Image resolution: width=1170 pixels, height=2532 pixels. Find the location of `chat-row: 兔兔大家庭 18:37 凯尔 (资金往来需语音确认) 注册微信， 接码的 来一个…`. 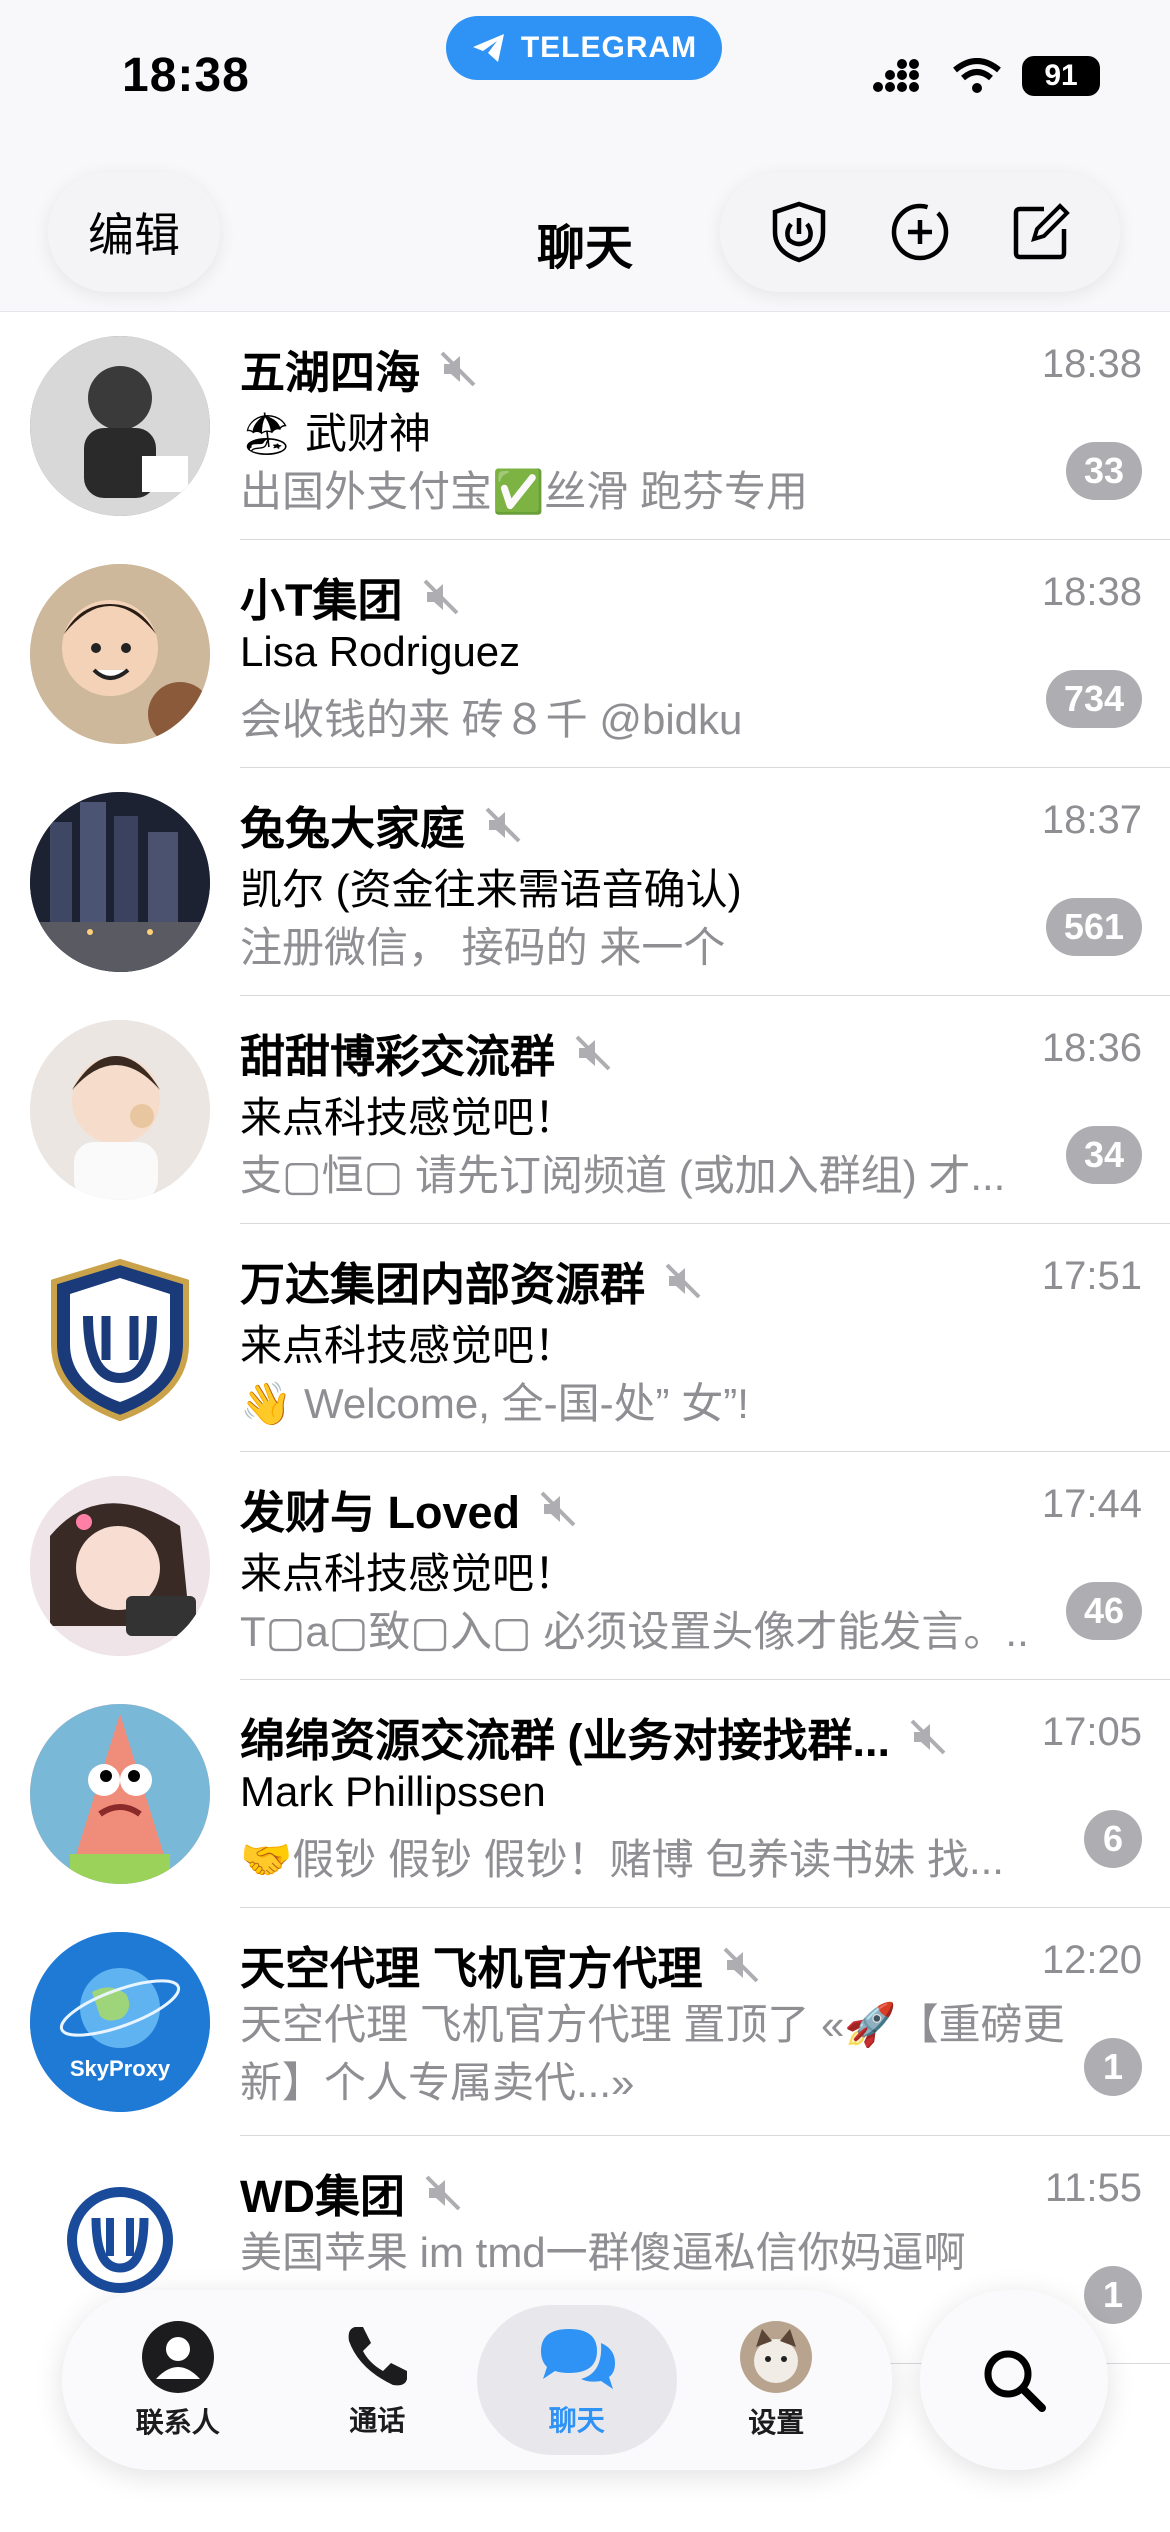

chat-row: 兔兔大家庭 18:37 凯尔 (资金往来需语音确认) 注册微信， 接码的 来一个… is located at coordinates (585, 882).